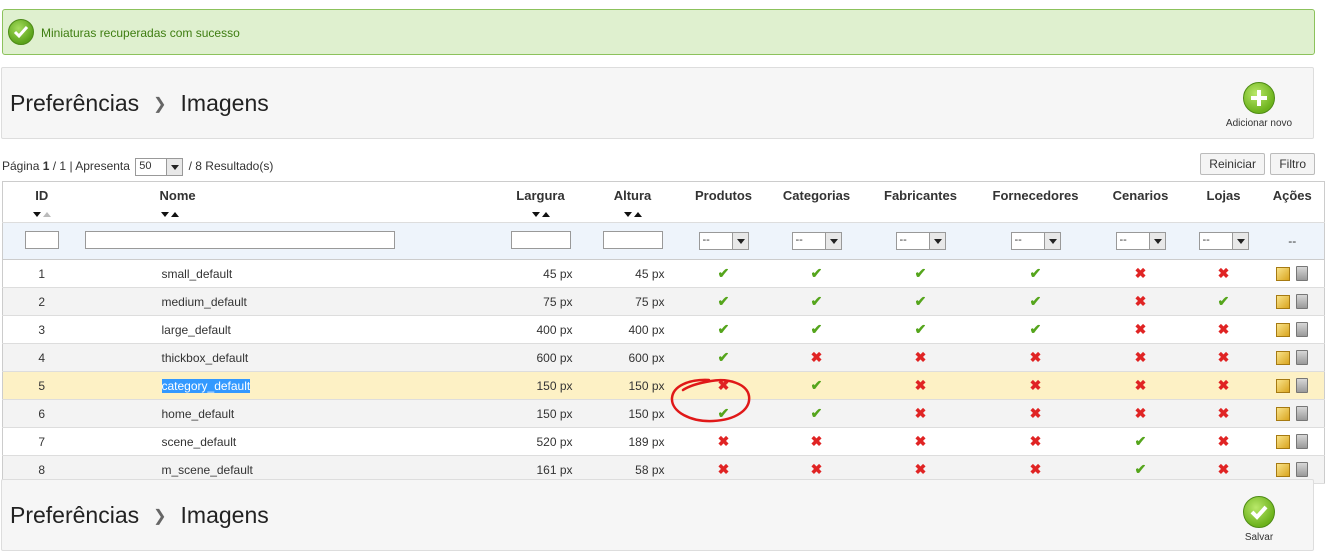 Image resolution: width=1333 pixels, height=559 pixels. Describe the element at coordinates (1259, 519) in the screenshot. I see `save-button: Salvar` at that location.